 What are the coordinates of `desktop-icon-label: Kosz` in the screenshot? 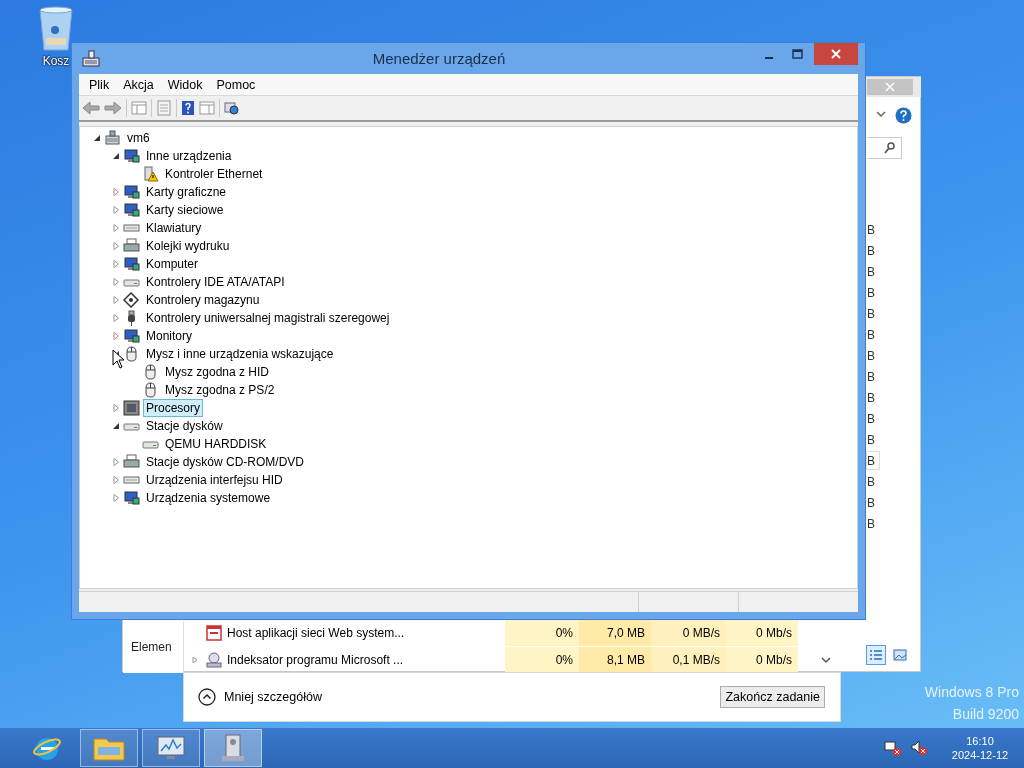 It's located at (56, 61).